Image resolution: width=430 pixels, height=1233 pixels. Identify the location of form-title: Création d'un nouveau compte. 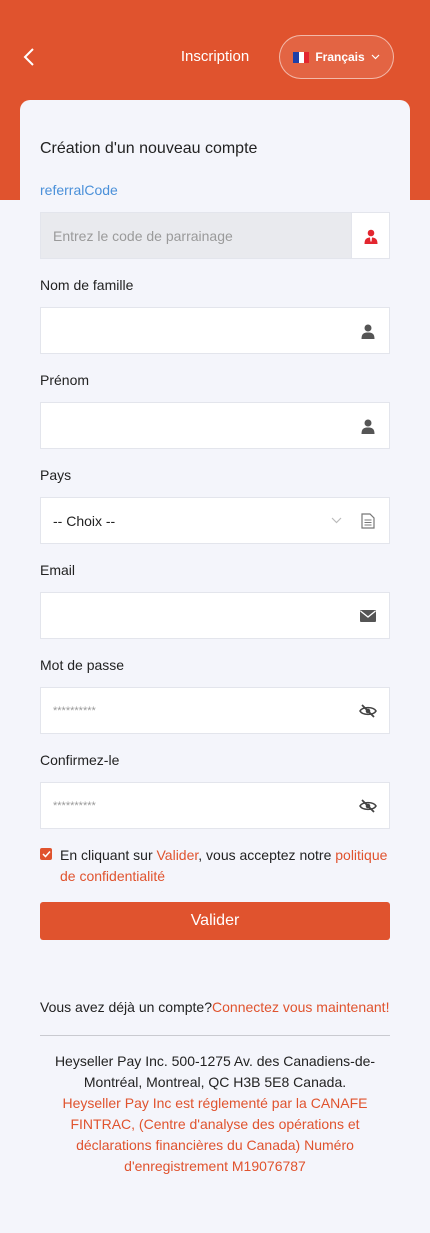
(149, 148).